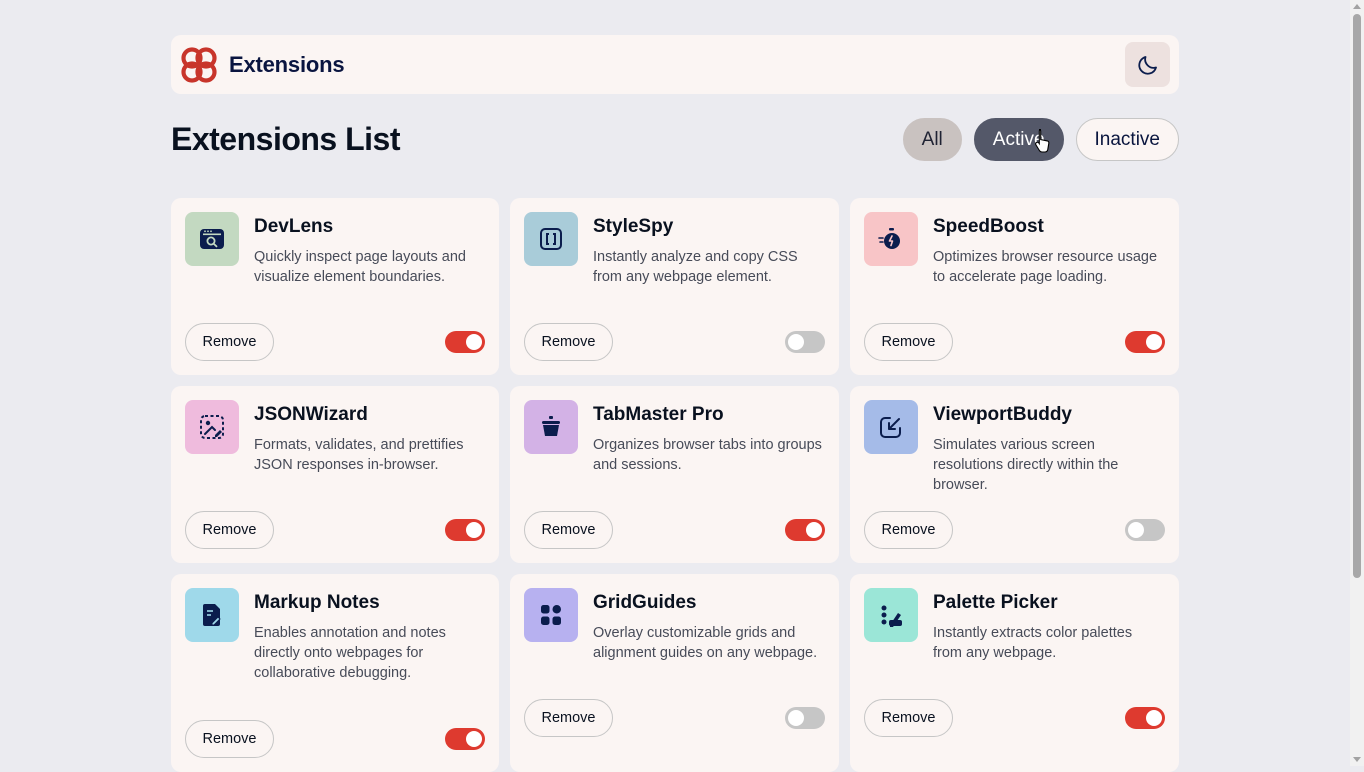  I want to click on speedboost-icon, so click(891, 239).